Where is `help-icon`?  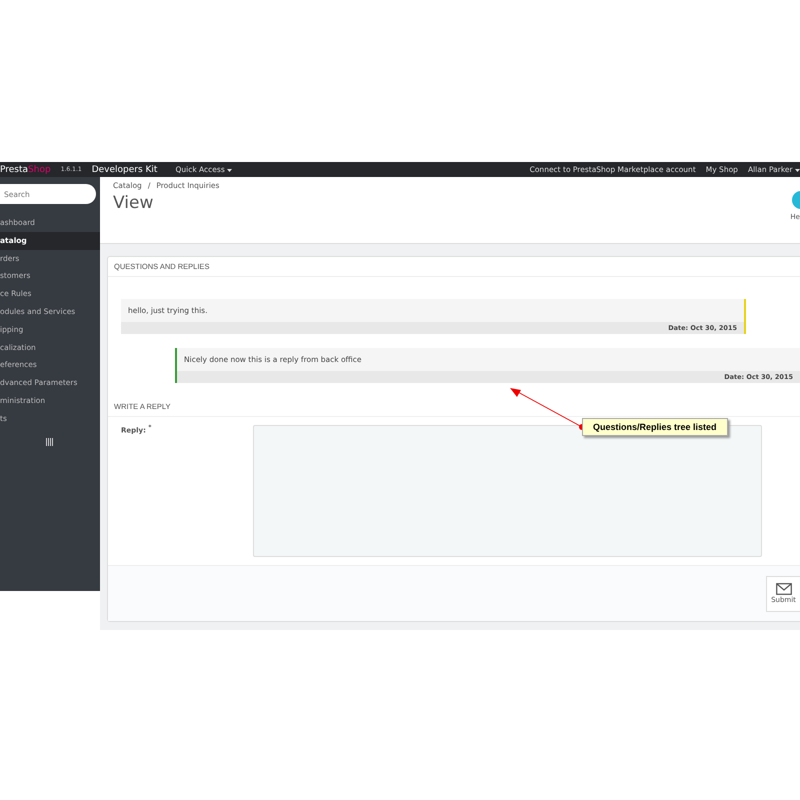 help-icon is located at coordinates (796, 200).